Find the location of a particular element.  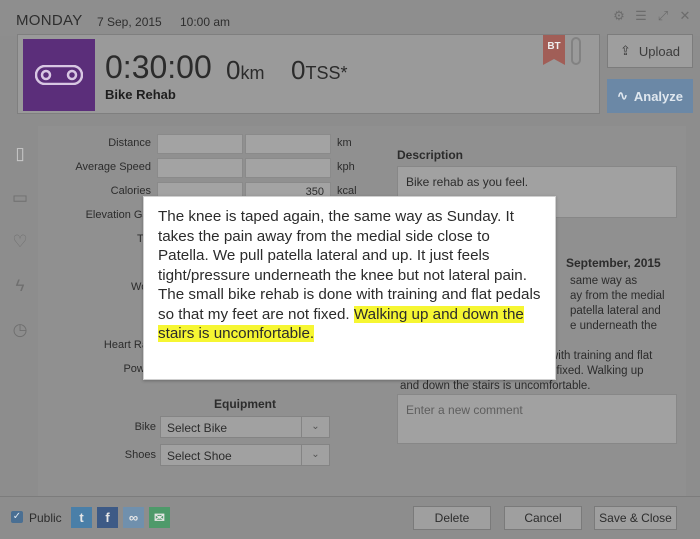

comment-date: September, 2015 is located at coordinates (613, 263).